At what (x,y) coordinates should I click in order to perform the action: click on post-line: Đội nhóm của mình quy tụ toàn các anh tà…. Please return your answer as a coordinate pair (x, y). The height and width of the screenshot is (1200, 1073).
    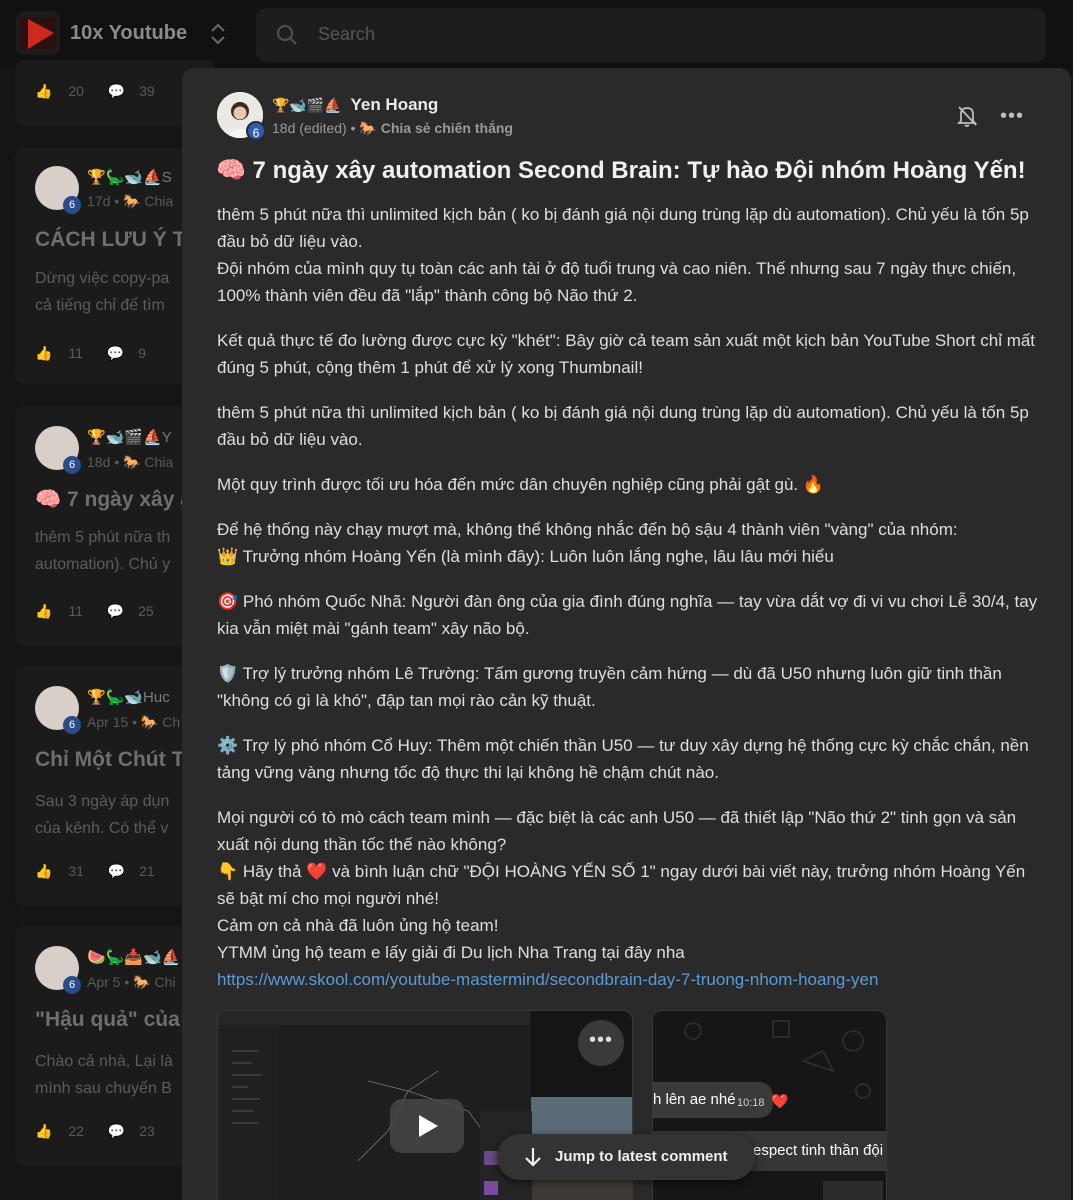
    Looking at the image, I should click on (617, 282).